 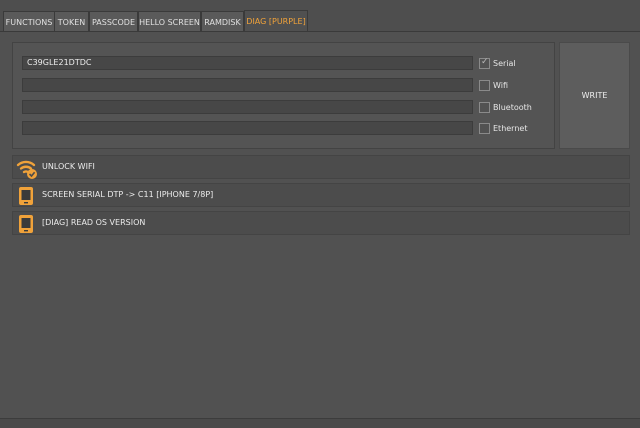 What do you see at coordinates (500, 85) in the screenshot?
I see `wifi-checkbox-label: Wifi` at bounding box center [500, 85].